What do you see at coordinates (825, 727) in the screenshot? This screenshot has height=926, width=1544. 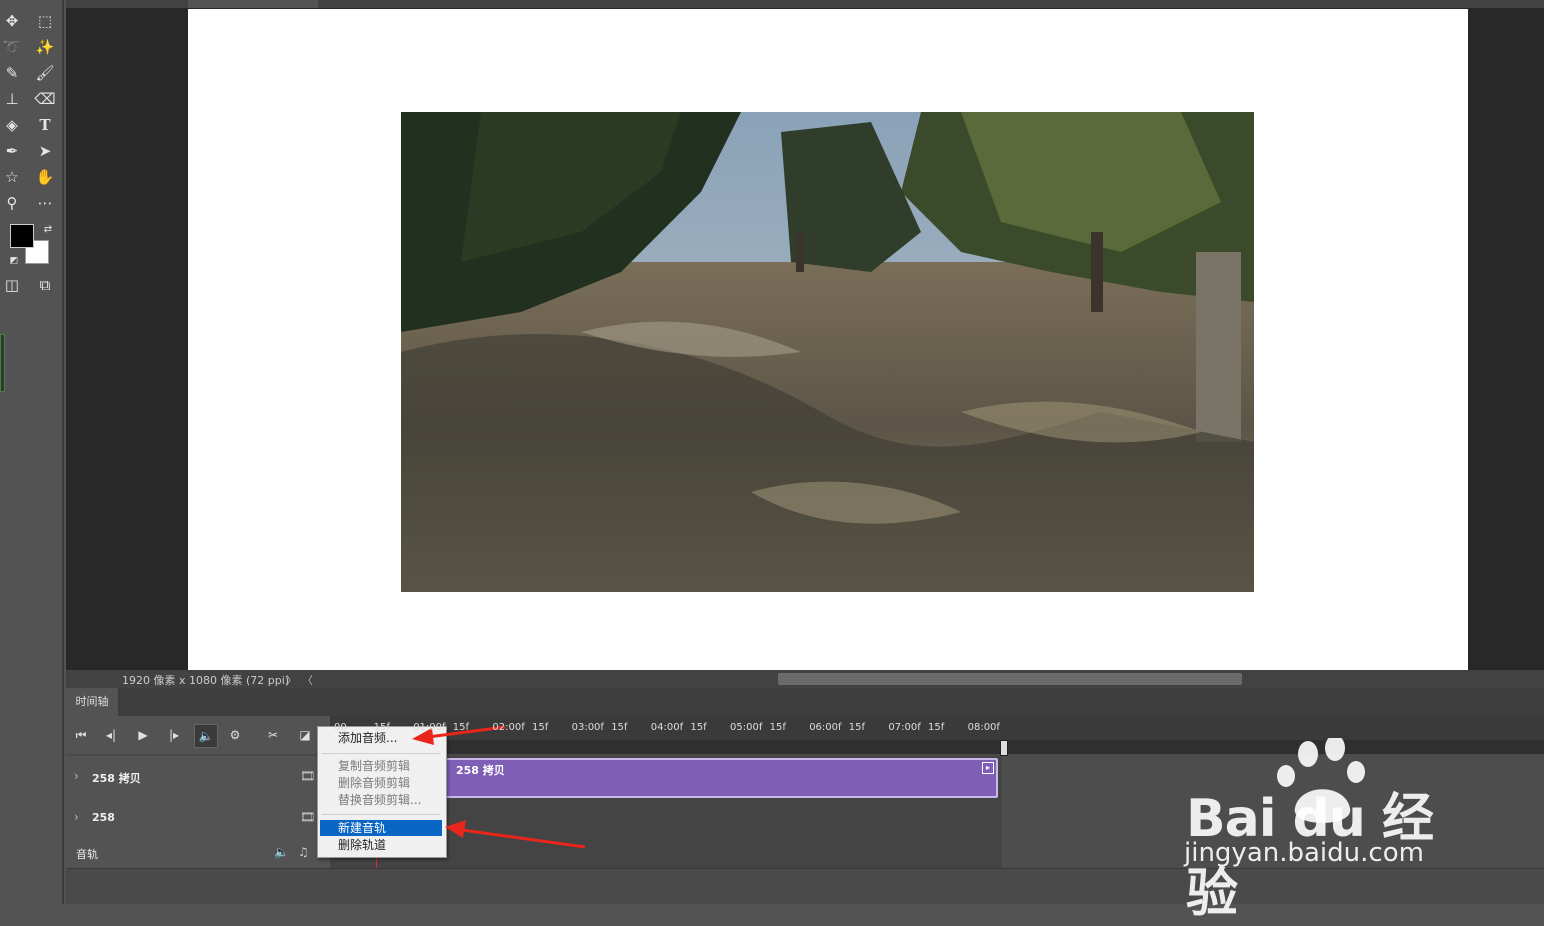 I see `ruler-tick-label: 06:00f` at bounding box center [825, 727].